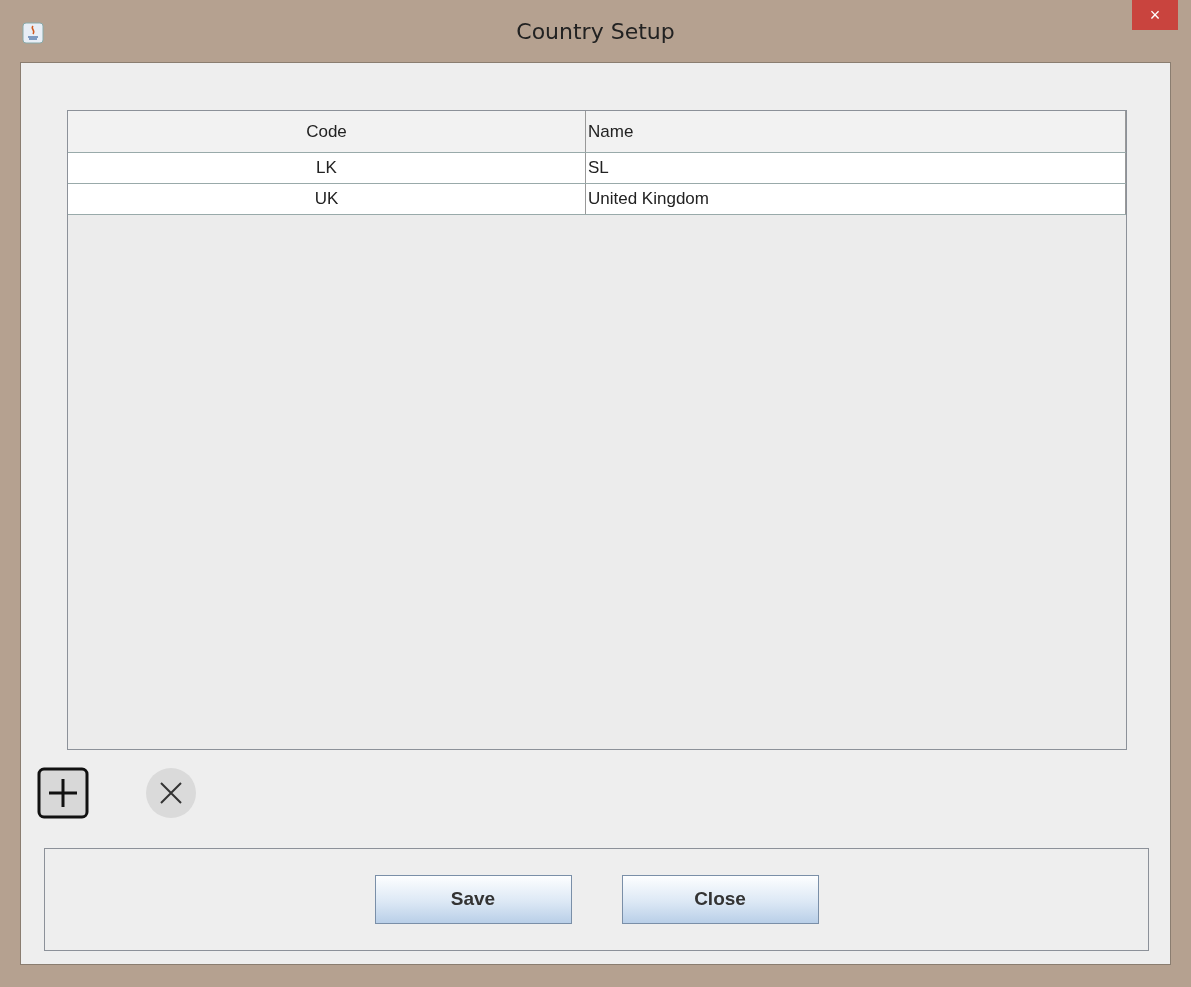 This screenshot has width=1191, height=987. Describe the element at coordinates (327, 199) in the screenshot. I see `table-cell: UK` at that location.